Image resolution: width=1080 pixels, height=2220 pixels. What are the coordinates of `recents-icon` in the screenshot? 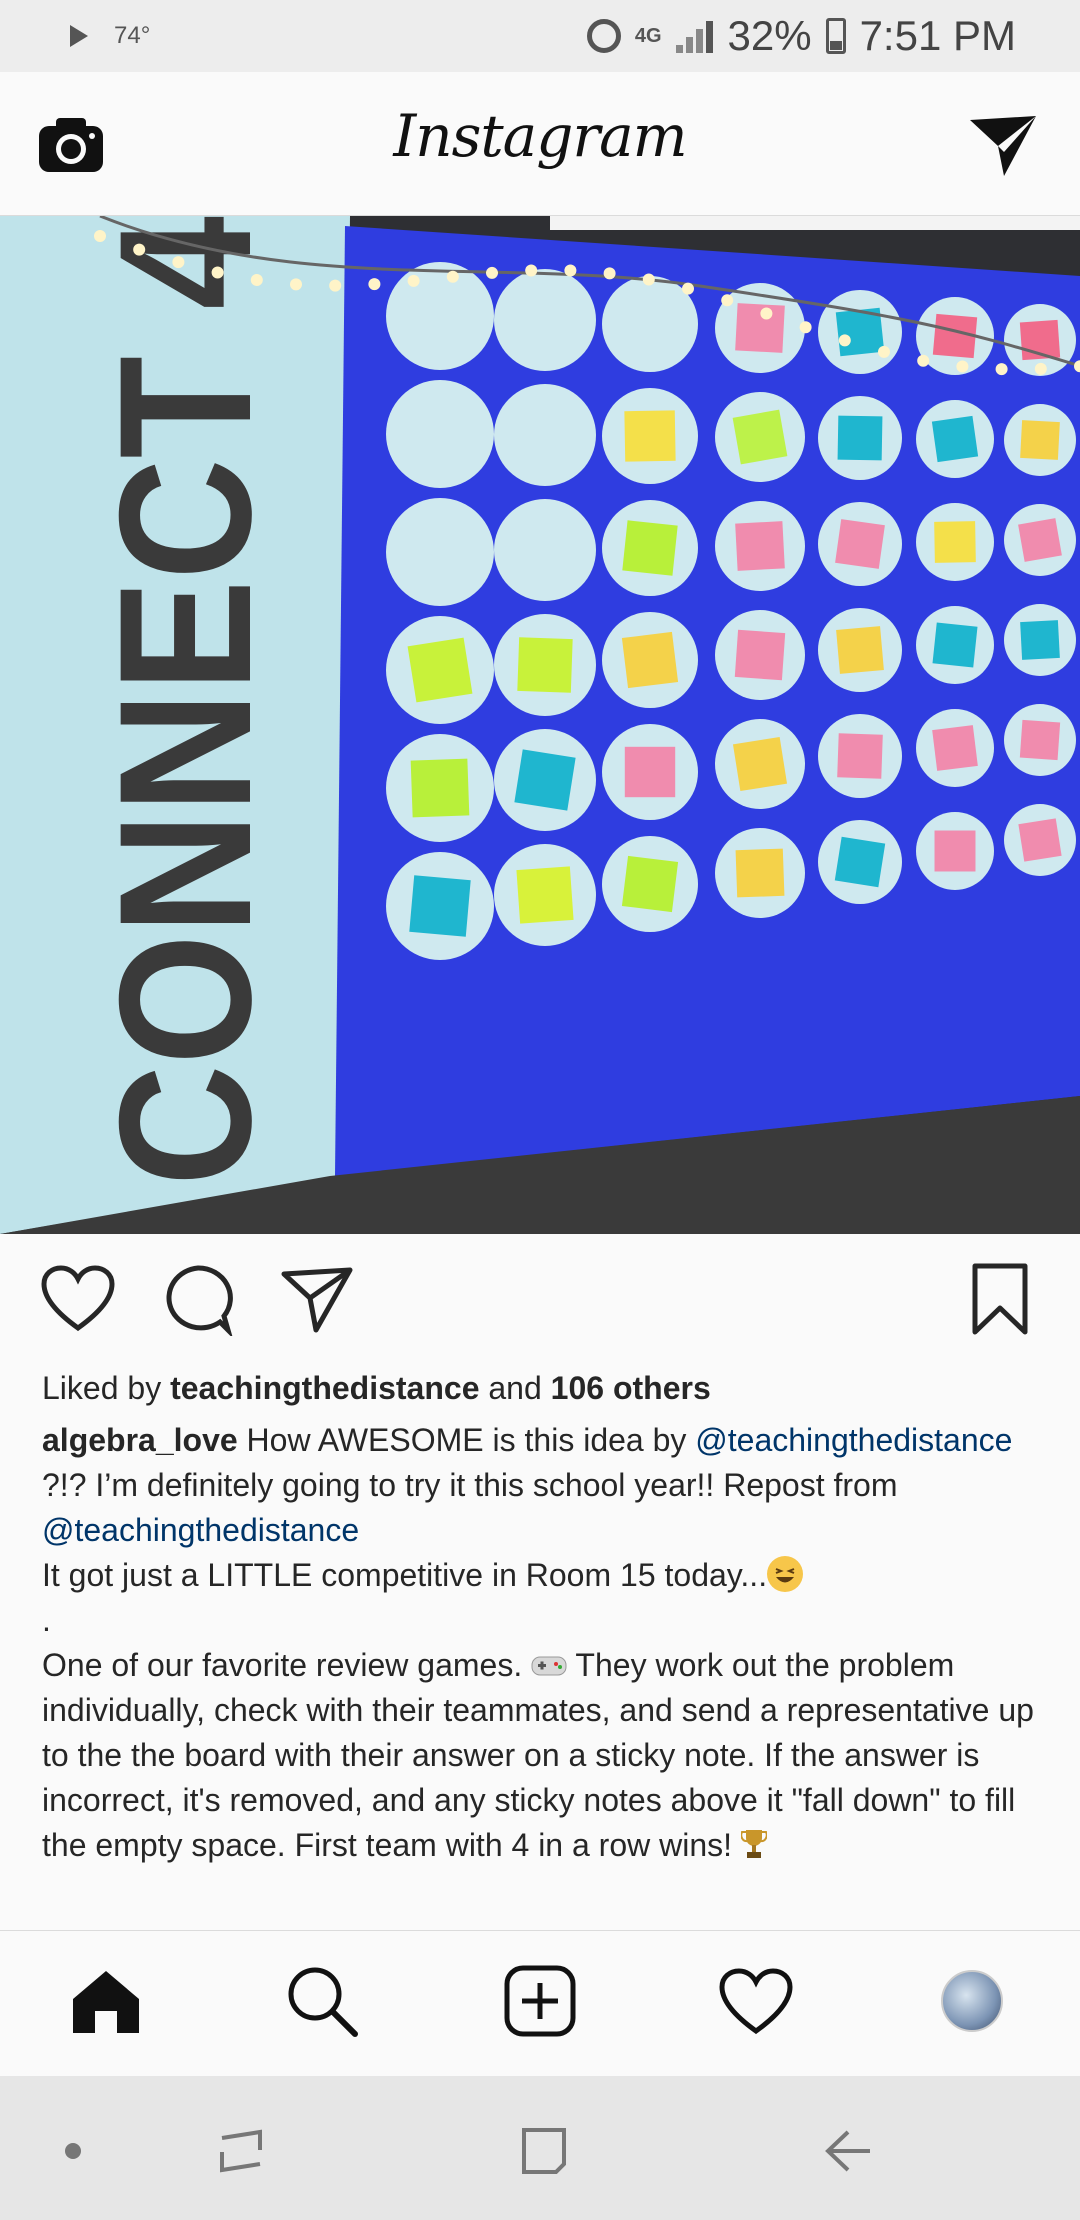 It's located at (241, 2151).